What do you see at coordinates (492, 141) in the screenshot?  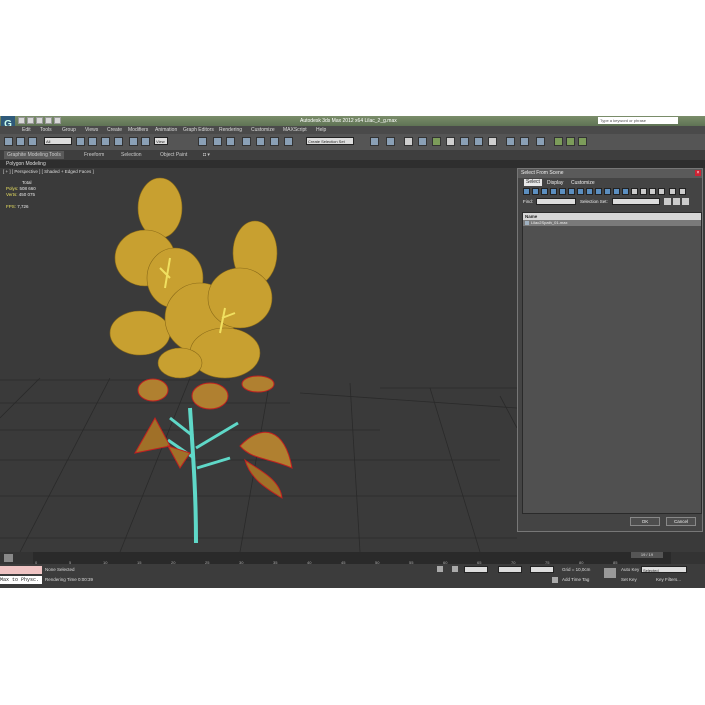 I see `rendered-frame-icon` at bounding box center [492, 141].